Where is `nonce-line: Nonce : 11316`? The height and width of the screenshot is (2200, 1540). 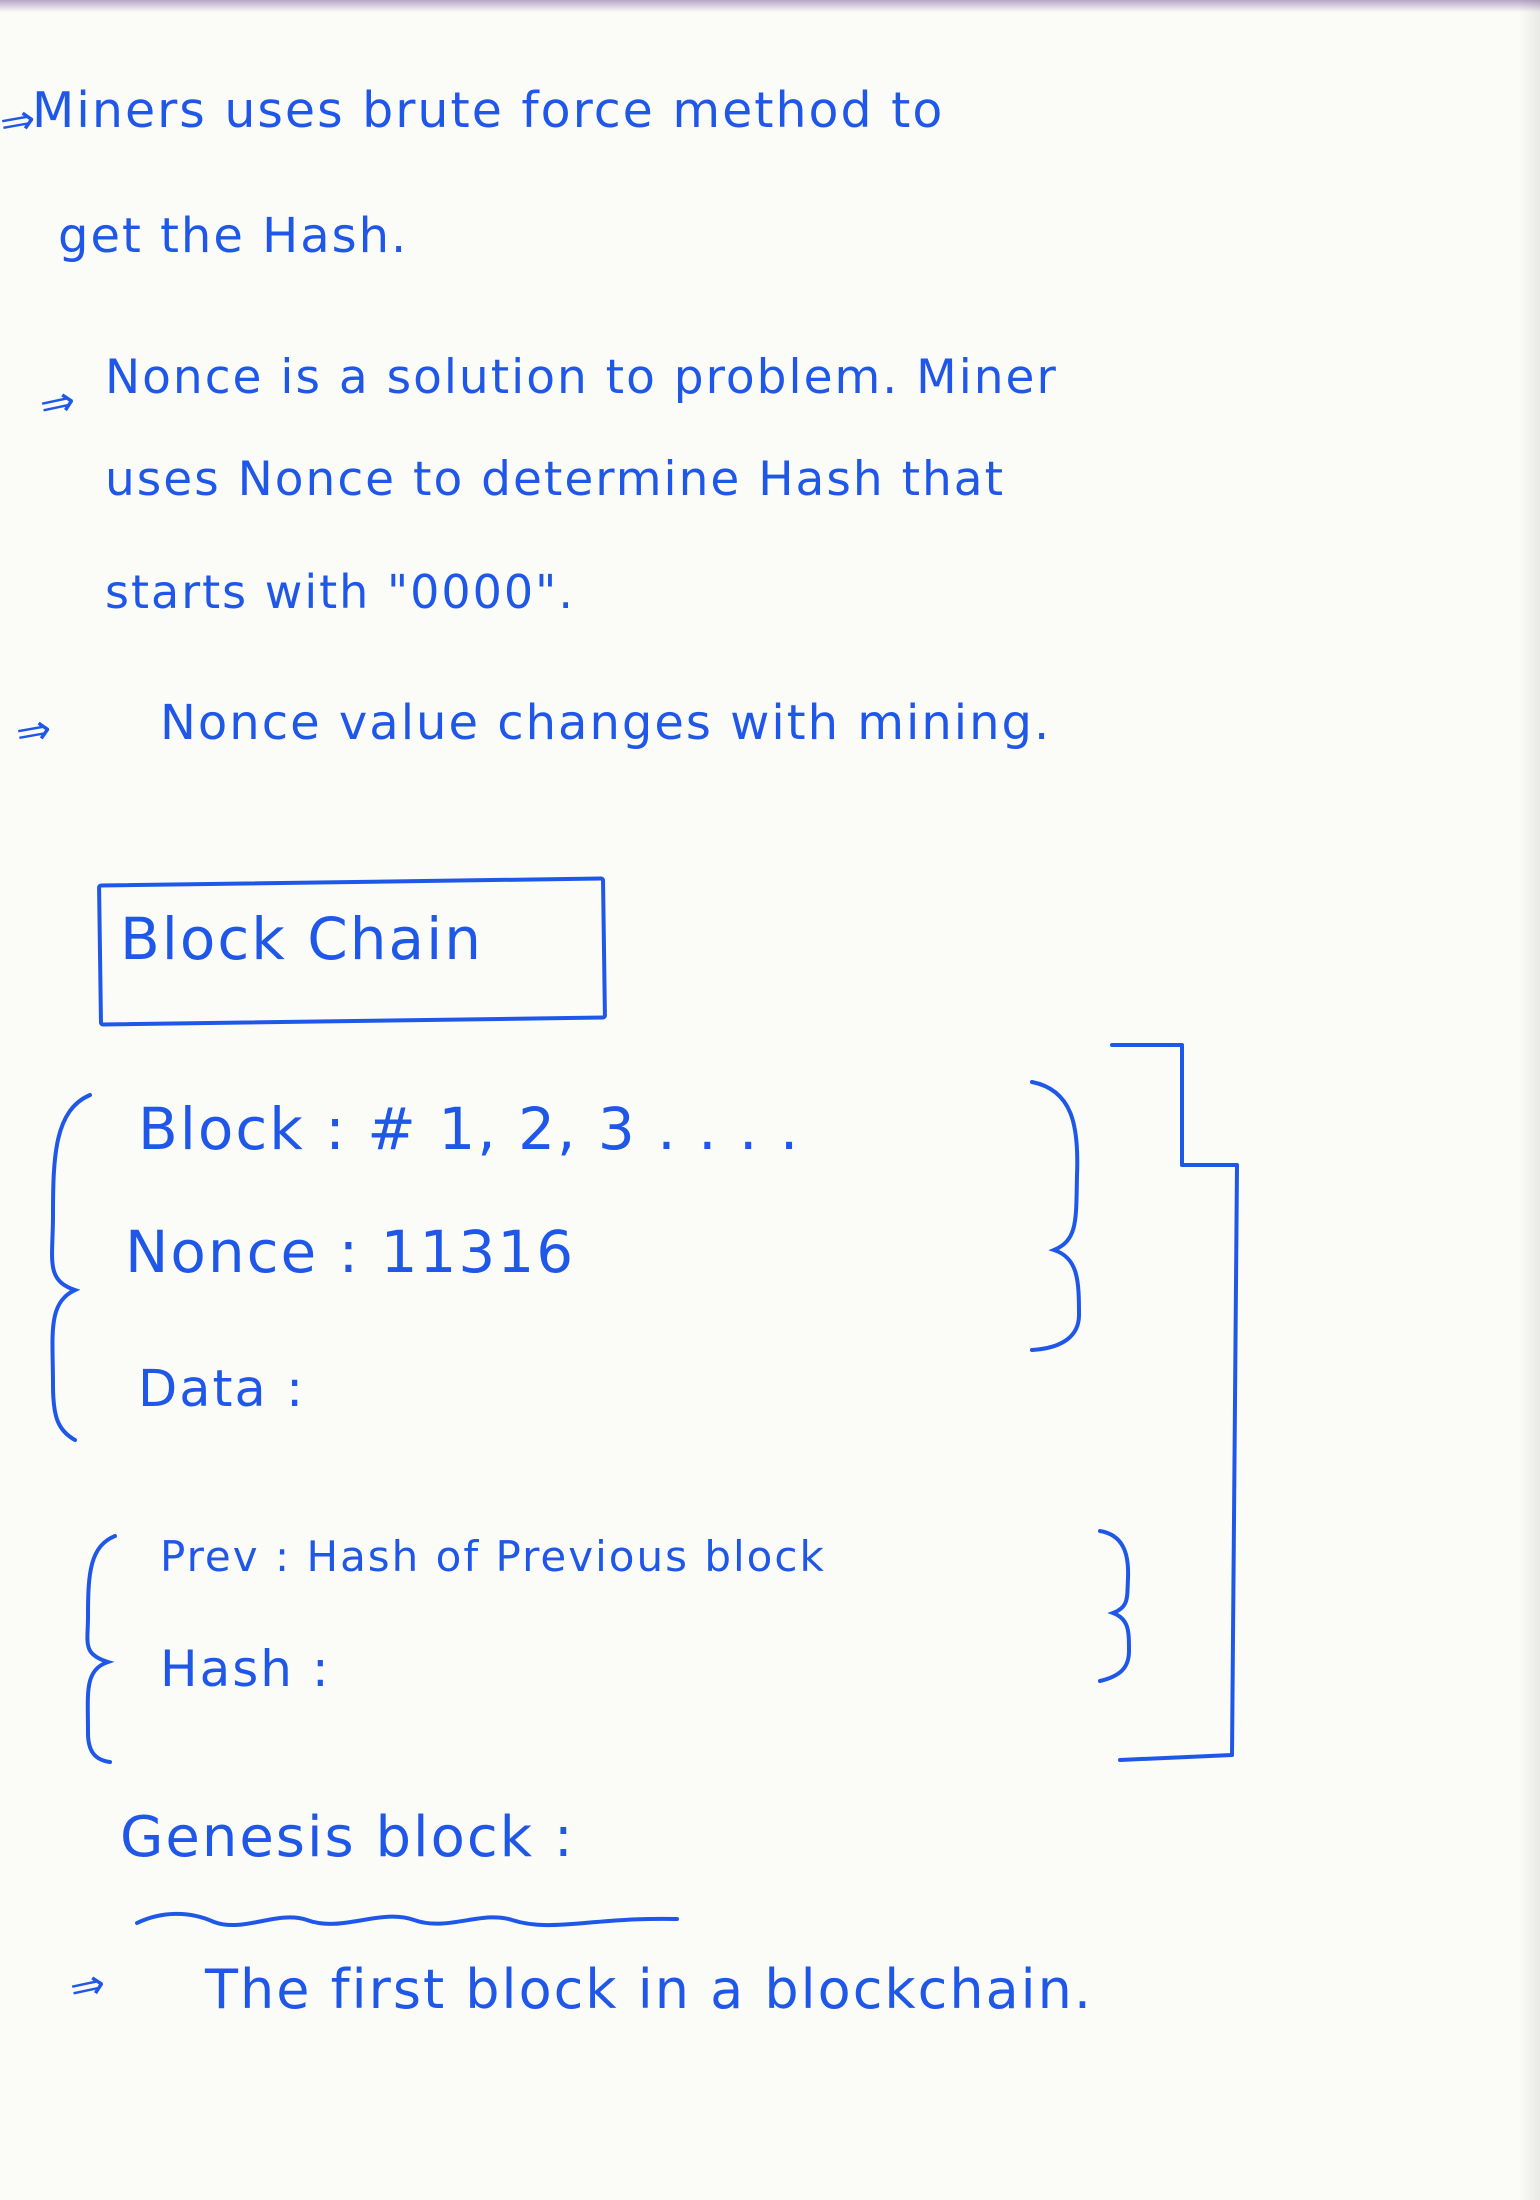
nonce-line: Nonce : 11316 is located at coordinates (350, 1252).